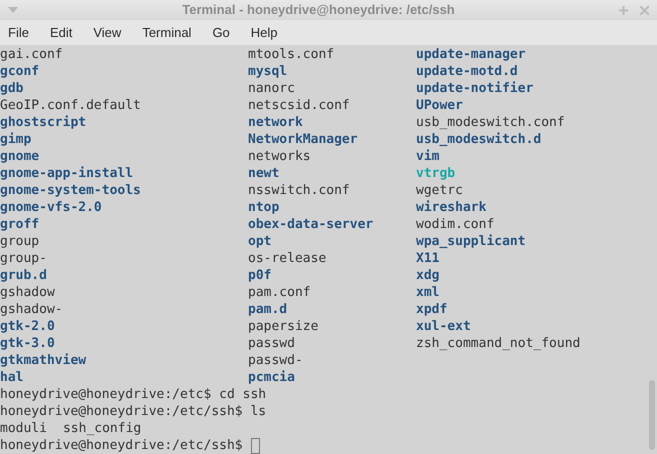 This screenshot has height=454, width=657. What do you see at coordinates (61, 32) in the screenshot?
I see `menu-item: Edit` at bounding box center [61, 32].